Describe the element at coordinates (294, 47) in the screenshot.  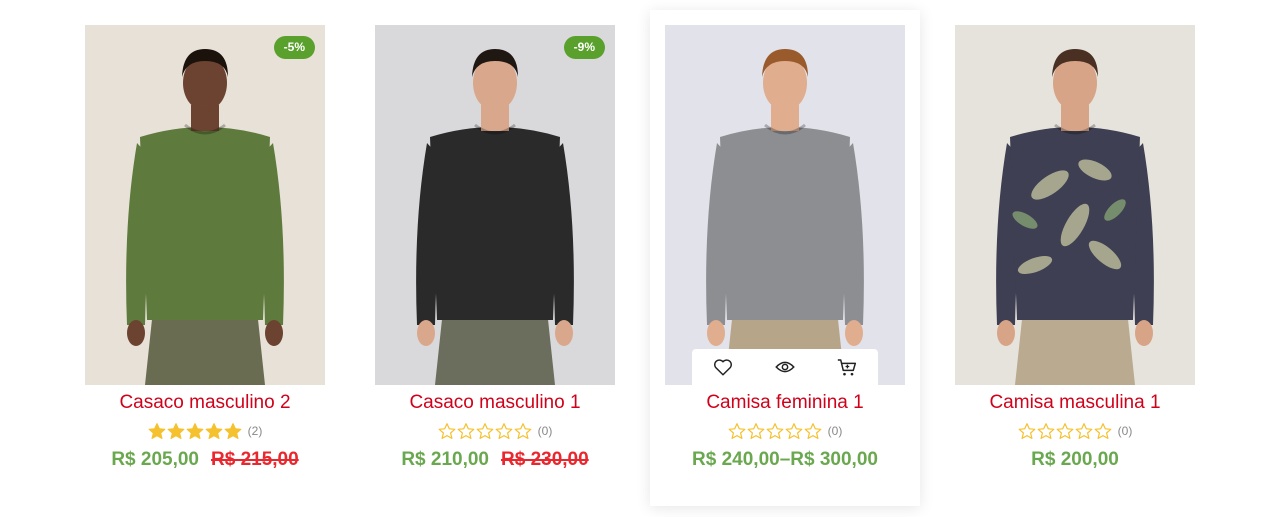
I see `discount-badge: -5%` at that location.